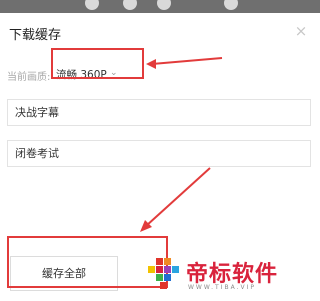 The width and height of the screenshot is (320, 301). I want to click on watermark-url: WWW.TIBA.VIP, so click(222, 287).